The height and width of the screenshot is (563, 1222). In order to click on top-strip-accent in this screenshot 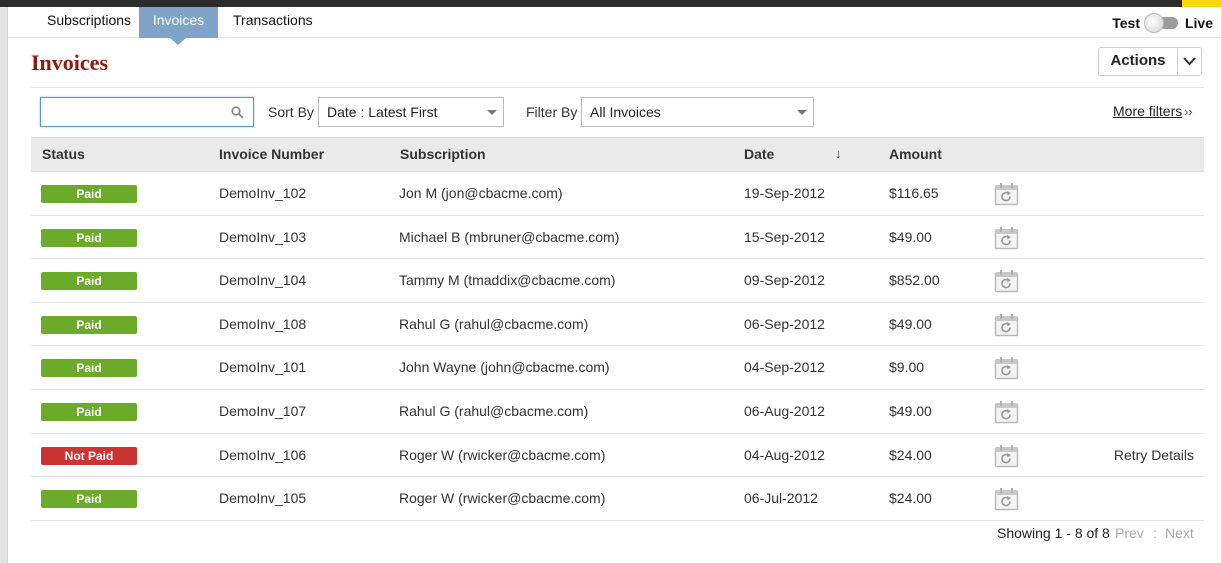, I will do `click(1202, 3)`.